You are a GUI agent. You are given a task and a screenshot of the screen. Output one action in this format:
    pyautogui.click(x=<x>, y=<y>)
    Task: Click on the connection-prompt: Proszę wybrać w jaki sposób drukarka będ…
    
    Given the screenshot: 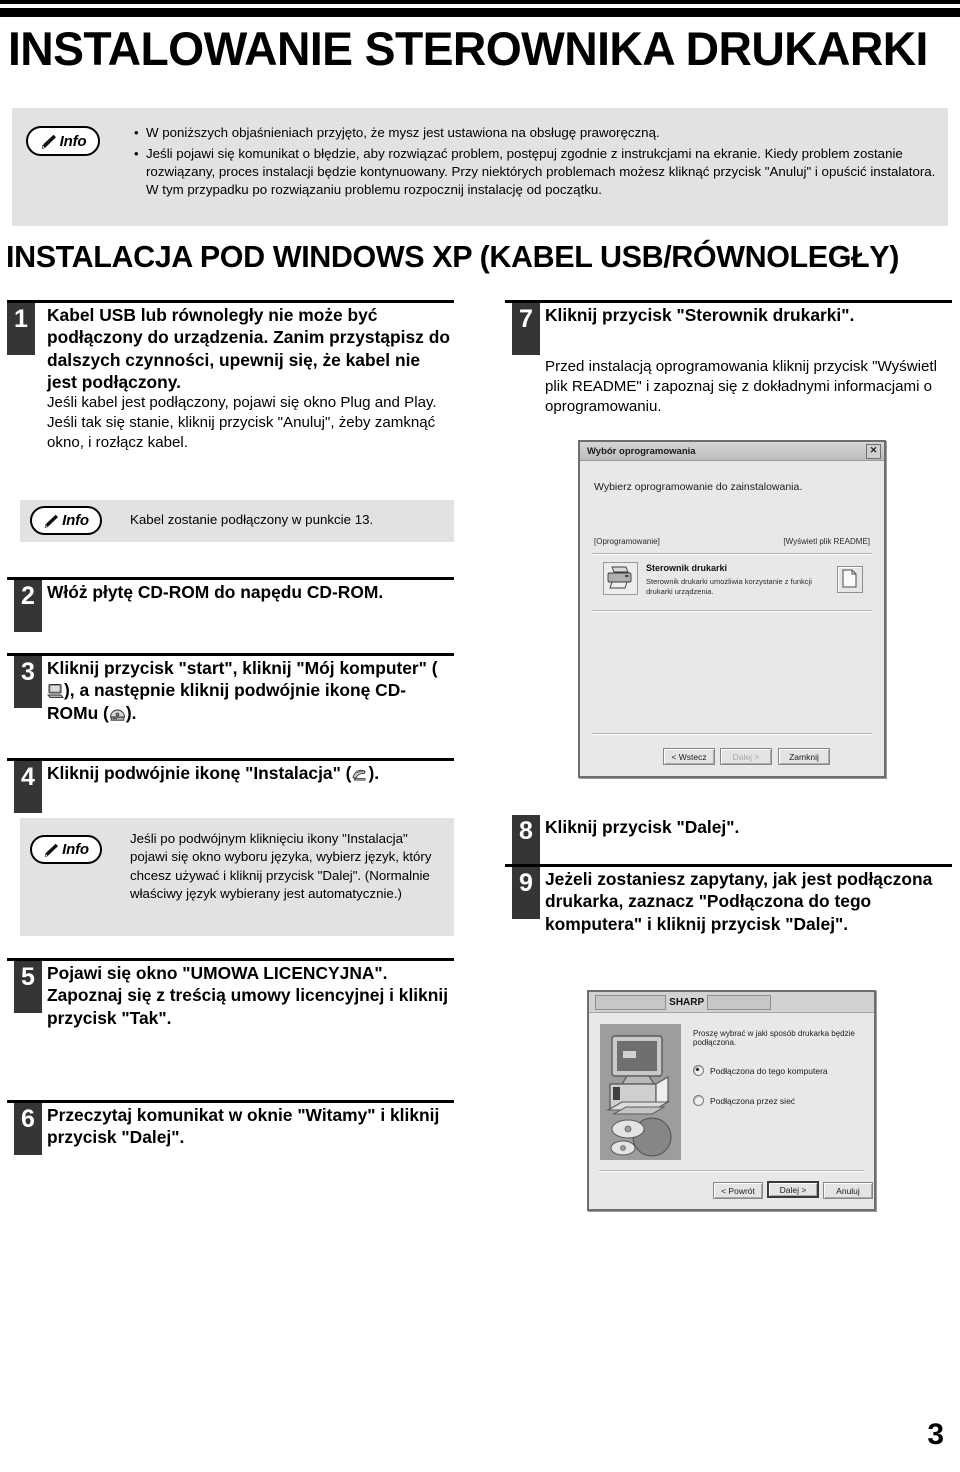 What is the action you would take?
    pyautogui.click(x=774, y=1038)
    